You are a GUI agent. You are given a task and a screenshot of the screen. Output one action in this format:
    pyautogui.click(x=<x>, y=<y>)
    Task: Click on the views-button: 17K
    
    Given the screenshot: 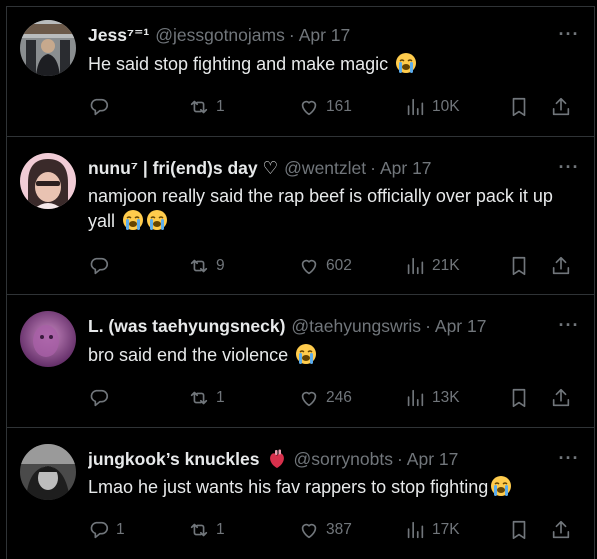 What is the action you would take?
    pyautogui.click(x=432, y=530)
    